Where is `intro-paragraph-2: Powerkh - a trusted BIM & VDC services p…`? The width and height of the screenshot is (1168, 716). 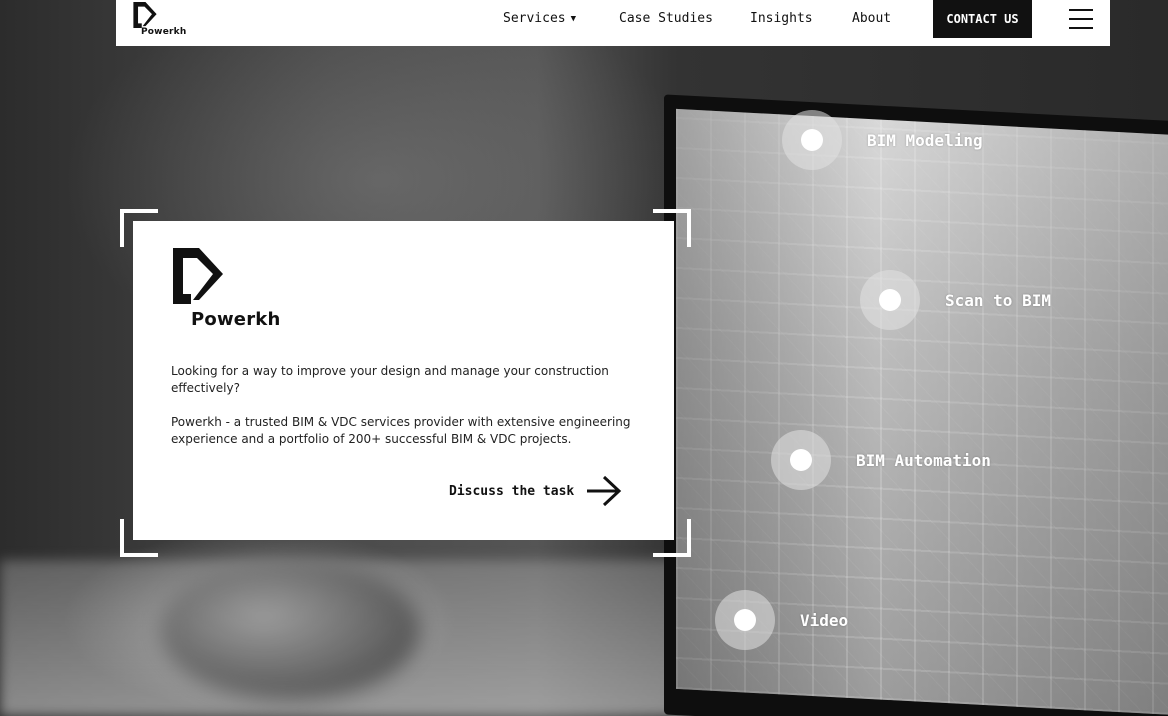 intro-paragraph-2: Powerkh - a trusted BIM & VDC services p… is located at coordinates (401, 430).